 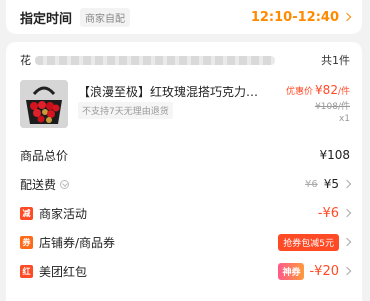 What do you see at coordinates (186, 271) in the screenshot?
I see `red-packet-row: 红 美团红包 神券 -¥20` at bounding box center [186, 271].